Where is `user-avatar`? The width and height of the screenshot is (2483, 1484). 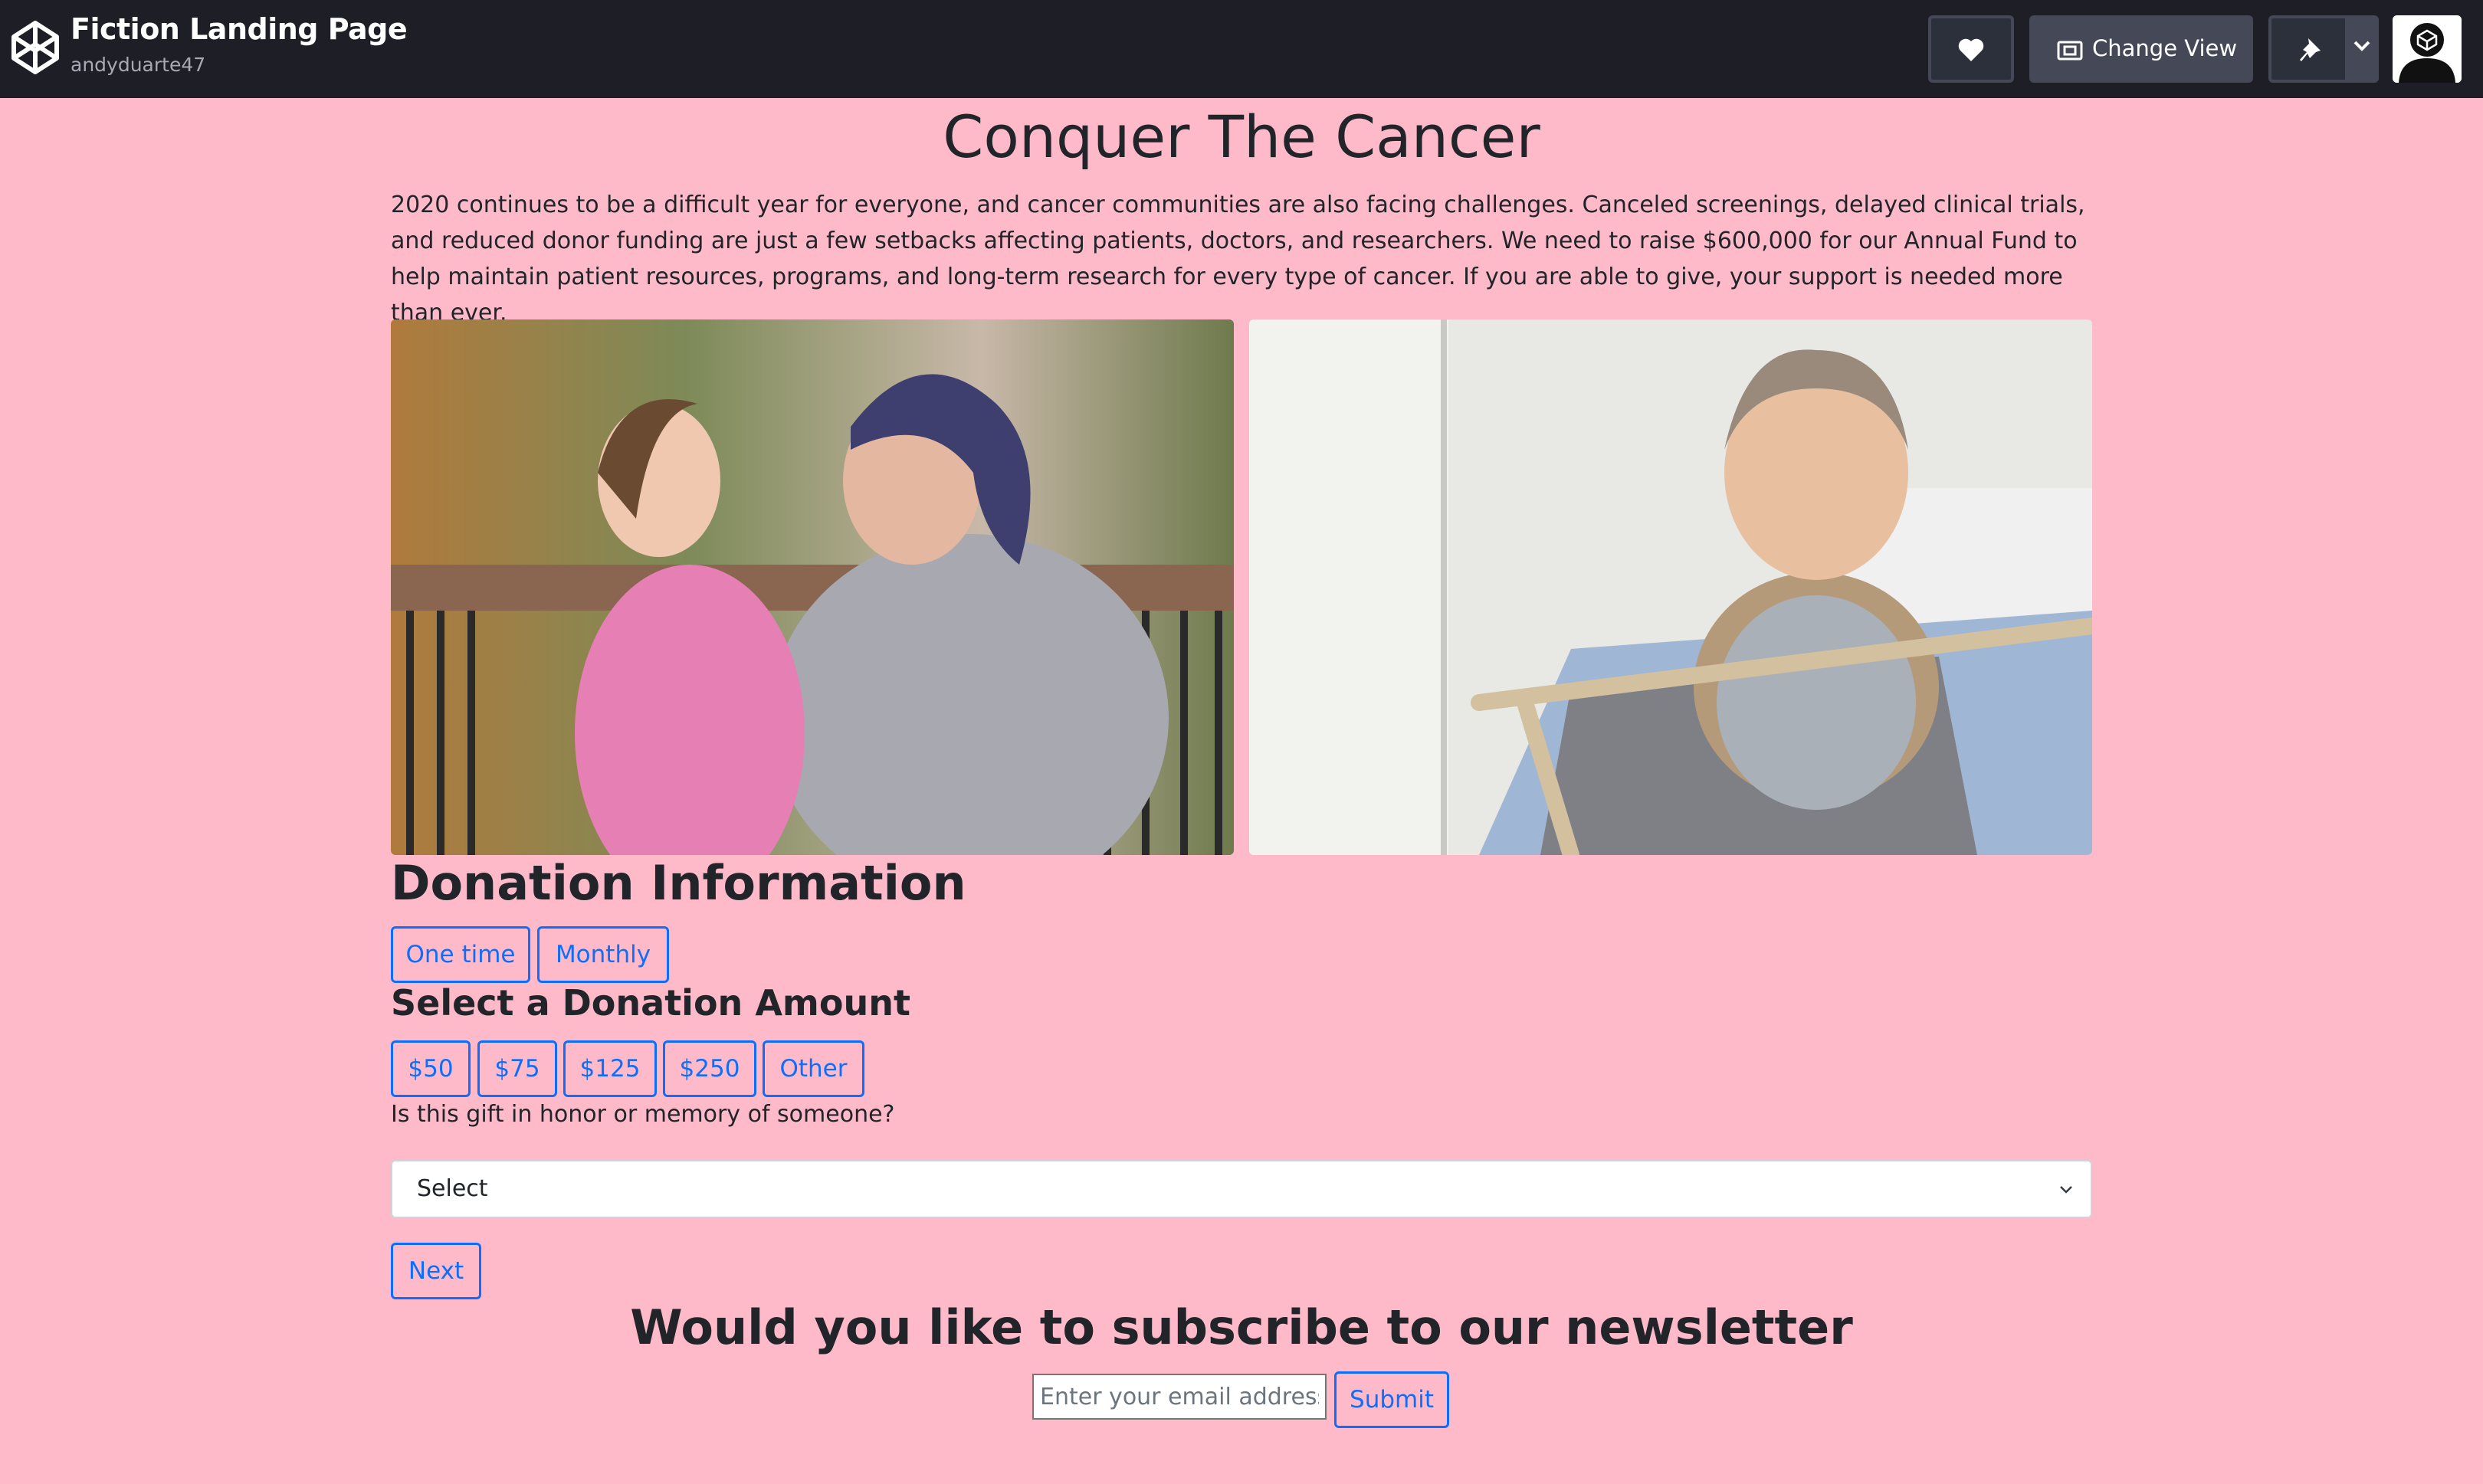
user-avatar is located at coordinates (2427, 49).